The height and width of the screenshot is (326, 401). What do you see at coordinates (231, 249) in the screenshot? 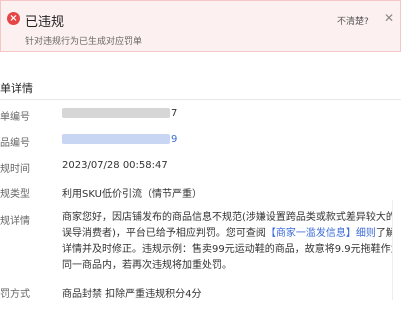
I see `detail-line: 详情并及时修正。违规示例：售卖99元运动鞋的商品，故意将9.9元拖鞋作为` at bounding box center [231, 249].